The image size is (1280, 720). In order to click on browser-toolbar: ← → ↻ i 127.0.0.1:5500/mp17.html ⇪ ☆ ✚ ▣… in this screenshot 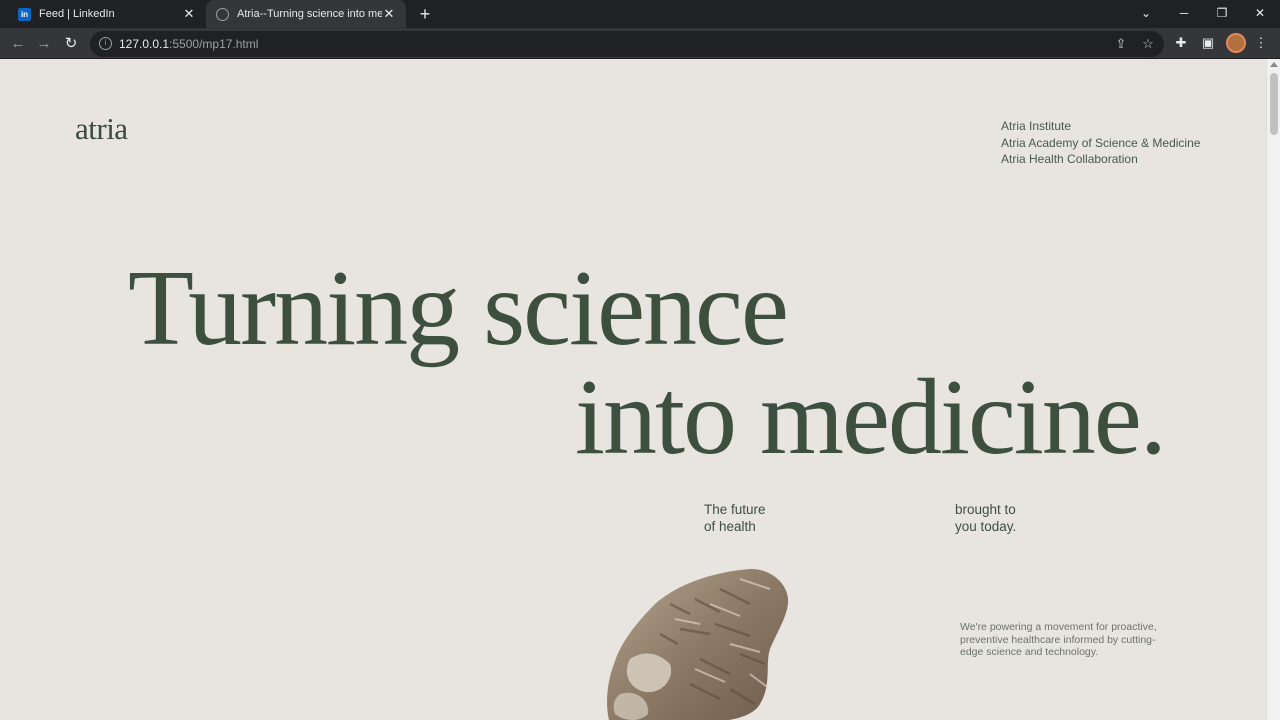, I will do `click(640, 43)`.